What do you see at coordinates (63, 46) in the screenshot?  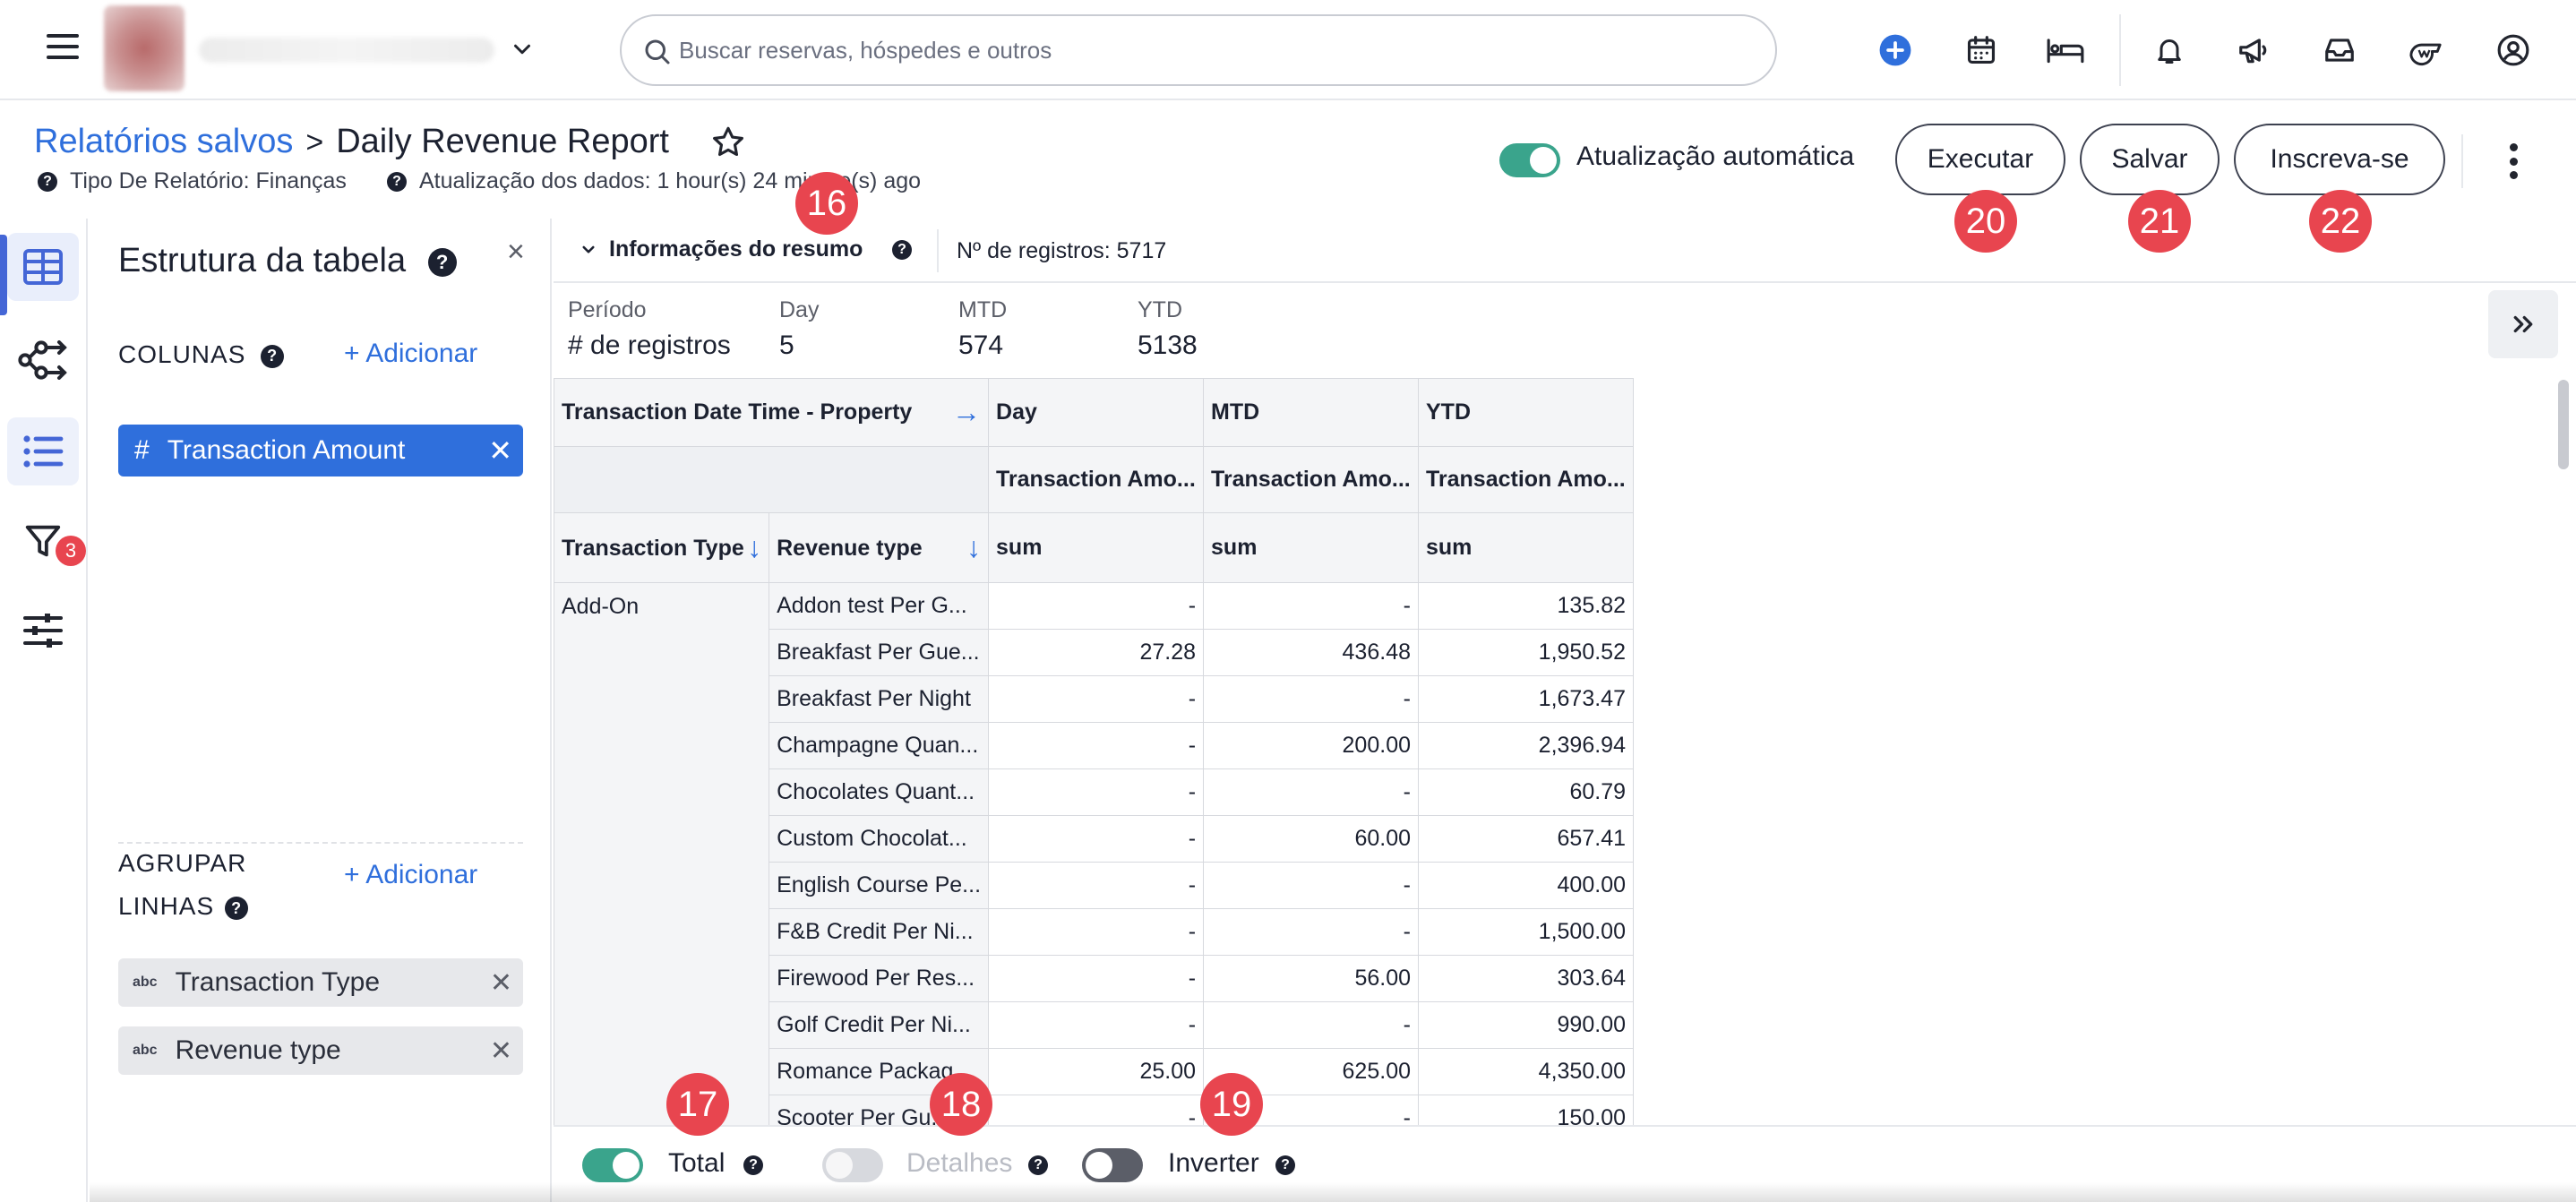 I see `menu-icon` at bounding box center [63, 46].